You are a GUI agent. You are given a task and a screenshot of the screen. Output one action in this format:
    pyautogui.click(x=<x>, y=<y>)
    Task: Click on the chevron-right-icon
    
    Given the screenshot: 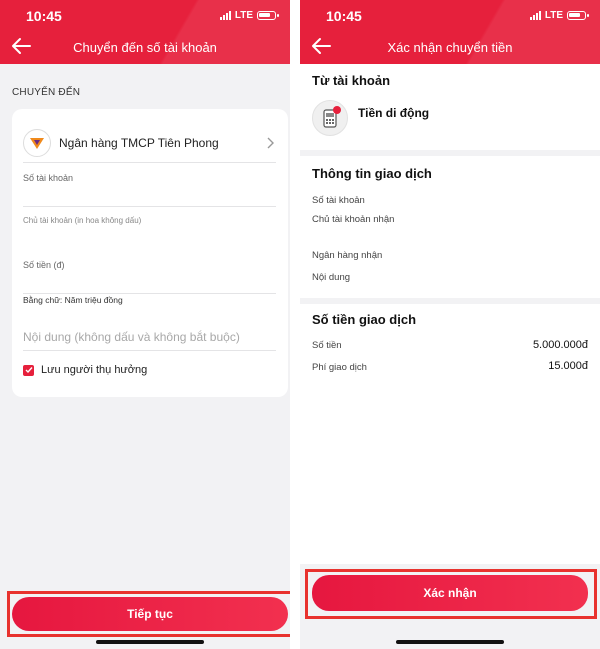 What is the action you would take?
    pyautogui.click(x=270, y=142)
    